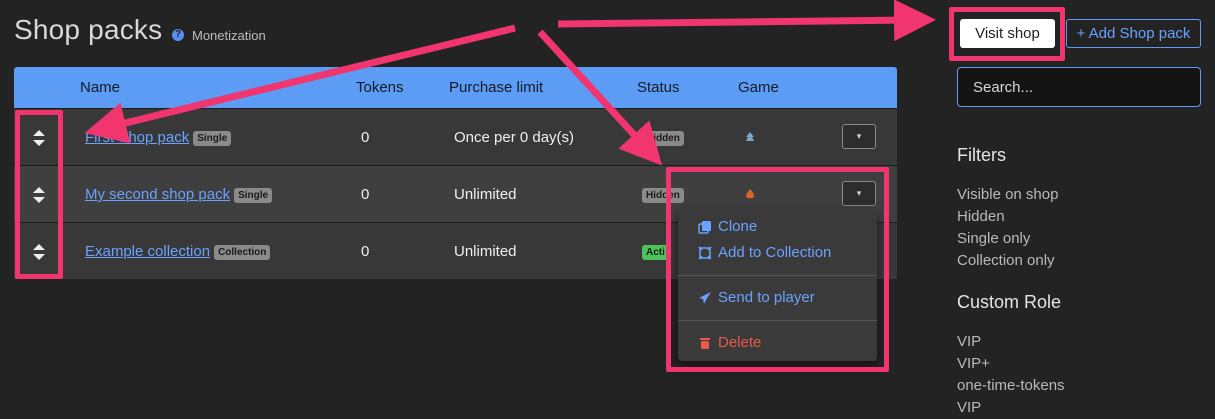 The height and width of the screenshot is (419, 1215). Describe the element at coordinates (655, 252) in the screenshot. I see `status-badge: Acti` at that location.